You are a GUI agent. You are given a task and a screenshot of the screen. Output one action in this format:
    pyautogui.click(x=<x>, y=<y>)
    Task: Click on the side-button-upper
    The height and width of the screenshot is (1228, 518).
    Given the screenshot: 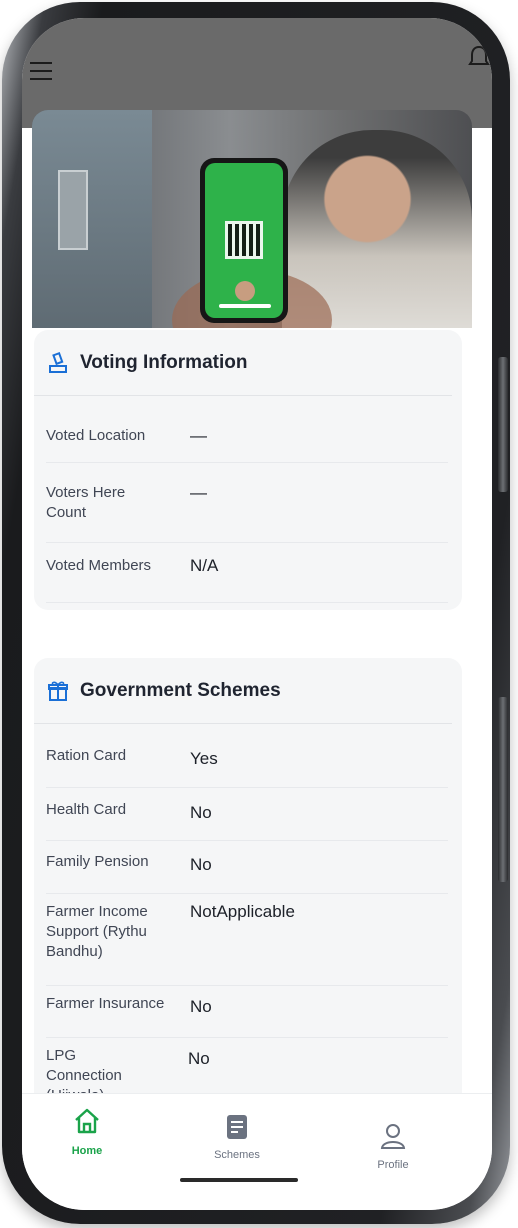 What is the action you would take?
    pyautogui.click(x=503, y=424)
    